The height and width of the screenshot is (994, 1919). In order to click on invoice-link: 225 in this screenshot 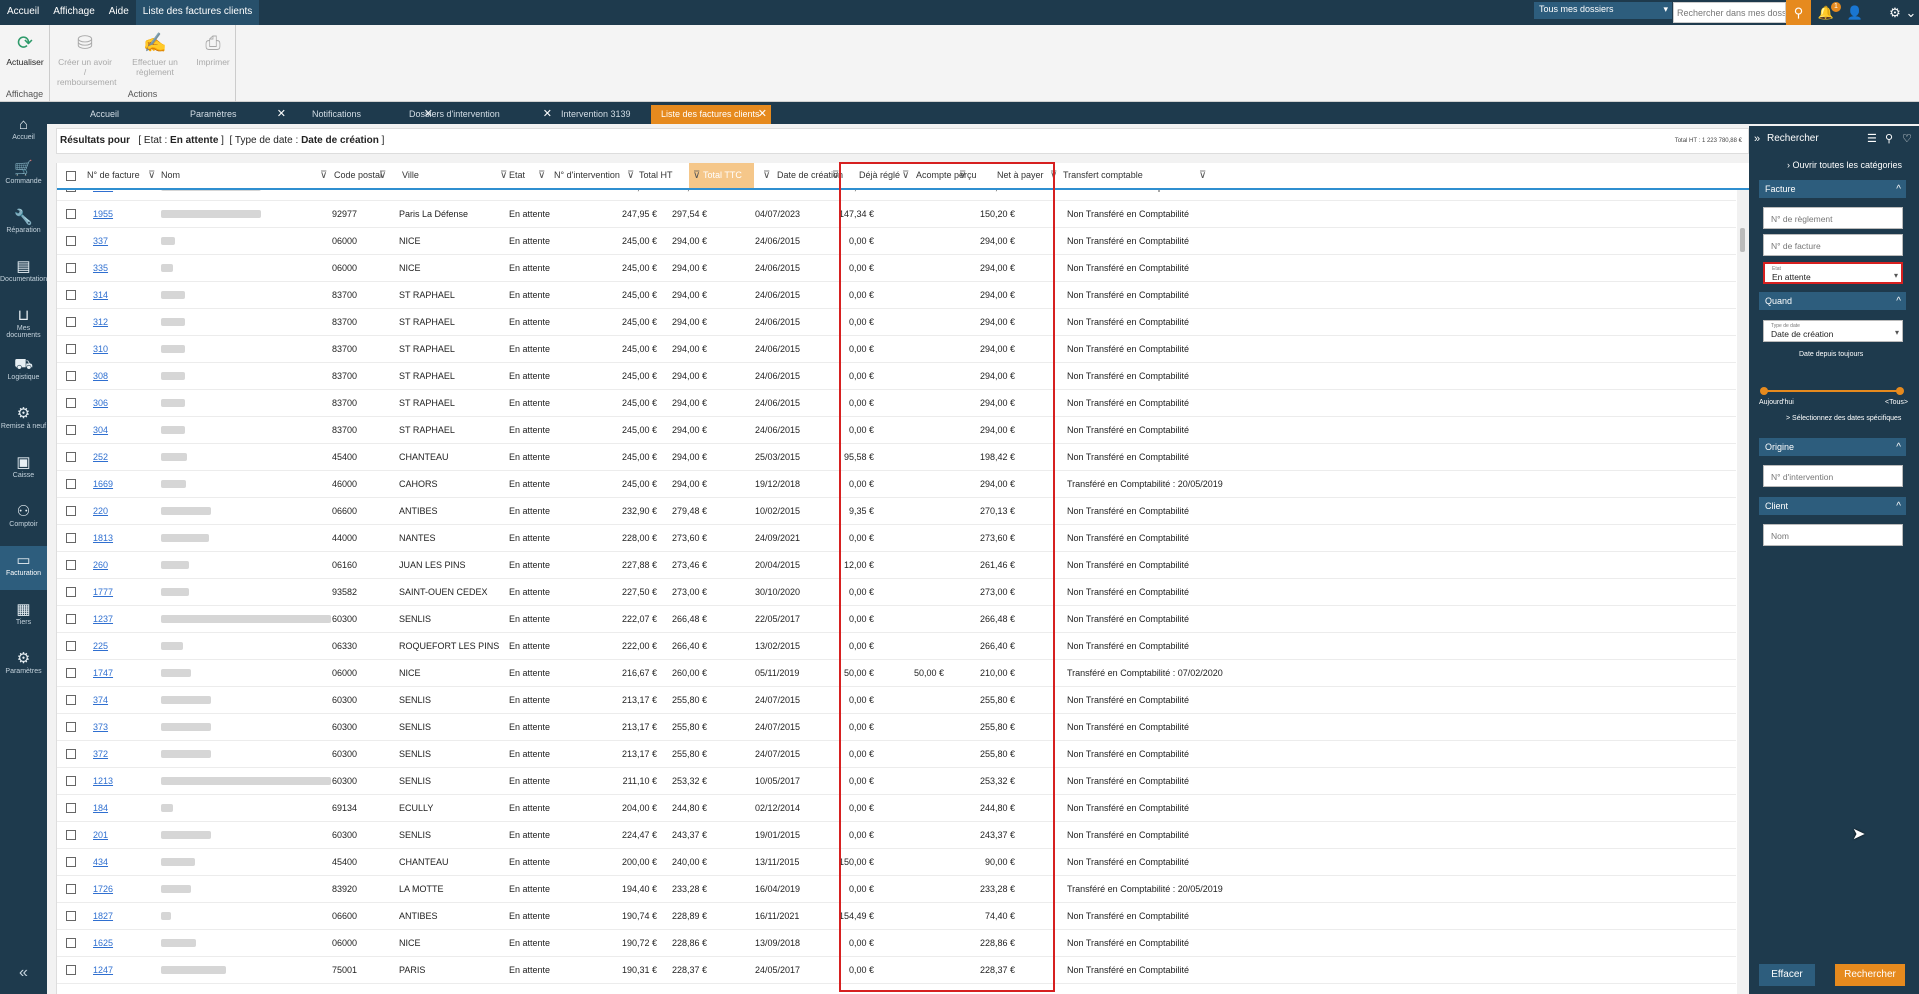, I will do `click(100, 646)`.